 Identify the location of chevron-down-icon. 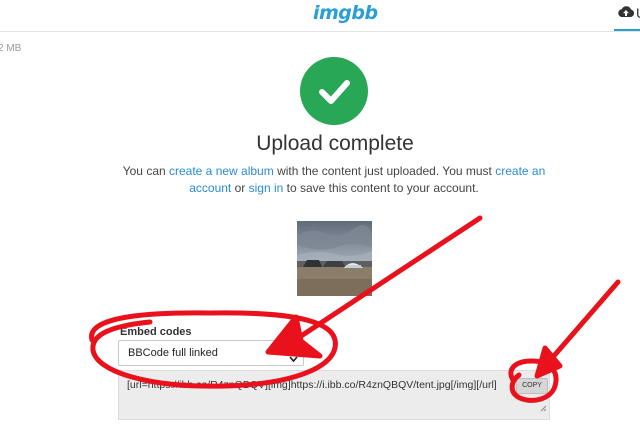
(293, 359).